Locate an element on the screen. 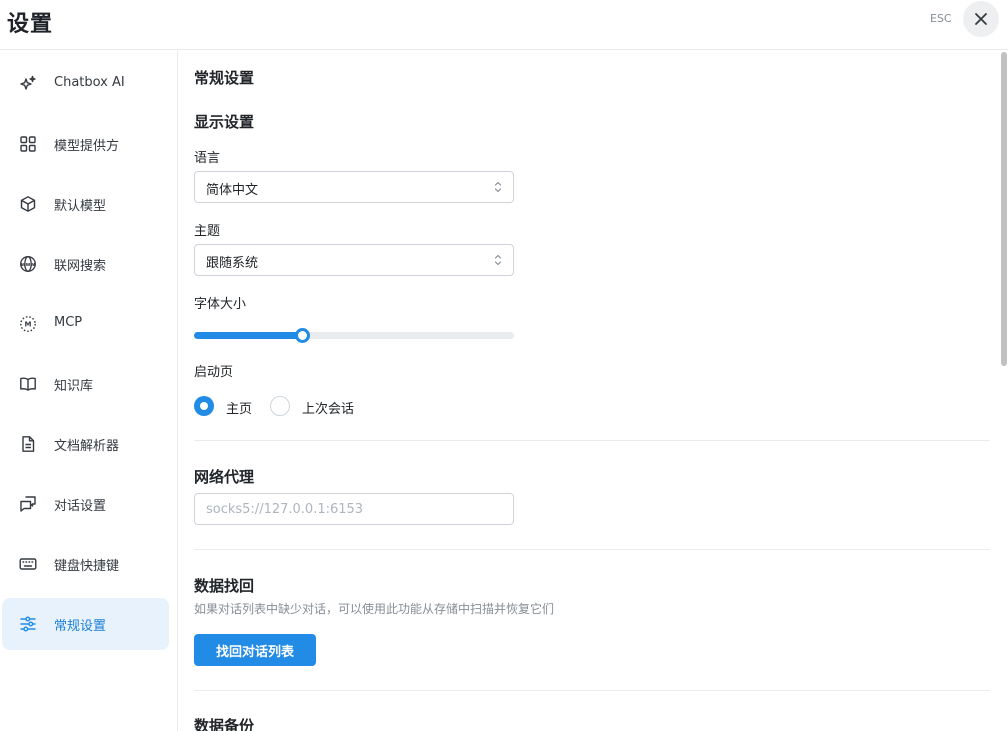  www-globe-icon: www is located at coordinates (28, 264).